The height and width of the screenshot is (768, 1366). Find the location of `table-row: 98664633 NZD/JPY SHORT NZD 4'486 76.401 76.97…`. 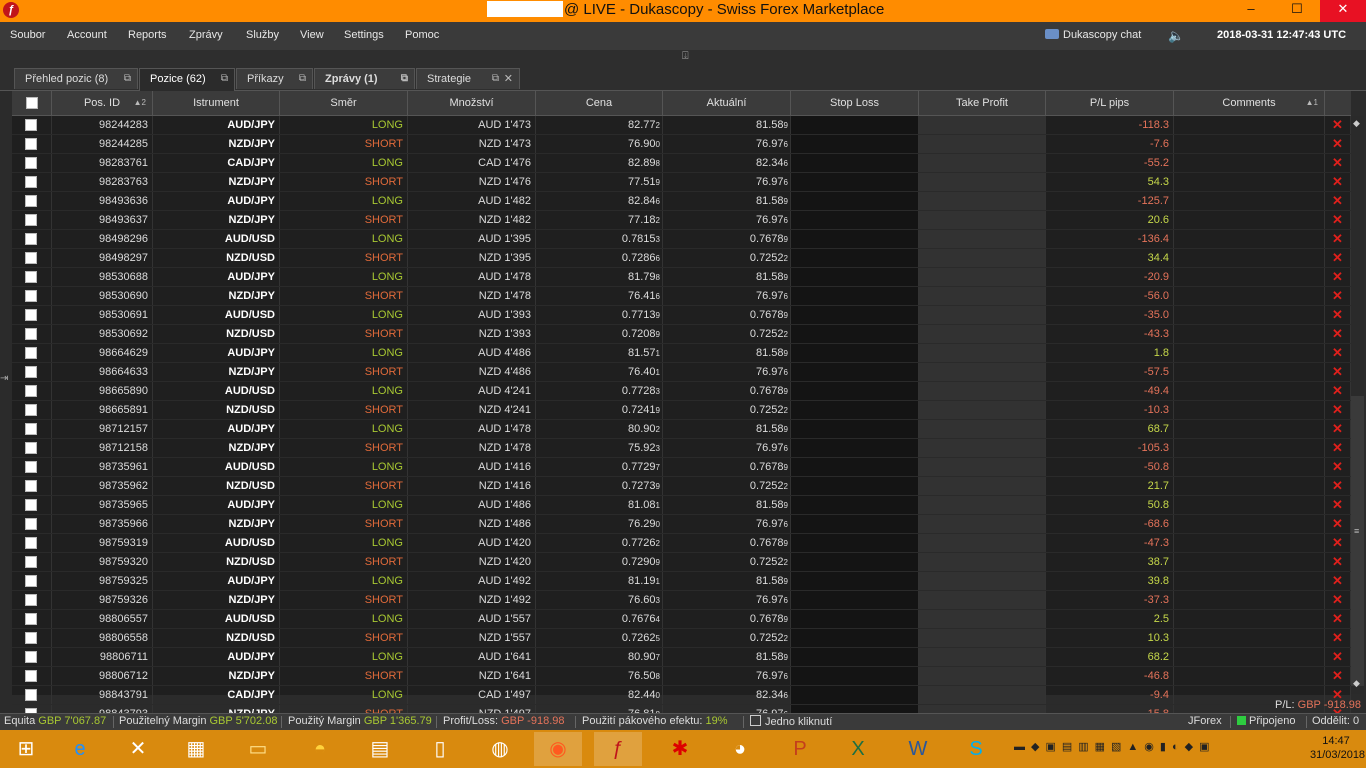

table-row: 98664633 NZD/JPY SHORT NZD 4'486 76.401 76.97… is located at coordinates (681, 372).